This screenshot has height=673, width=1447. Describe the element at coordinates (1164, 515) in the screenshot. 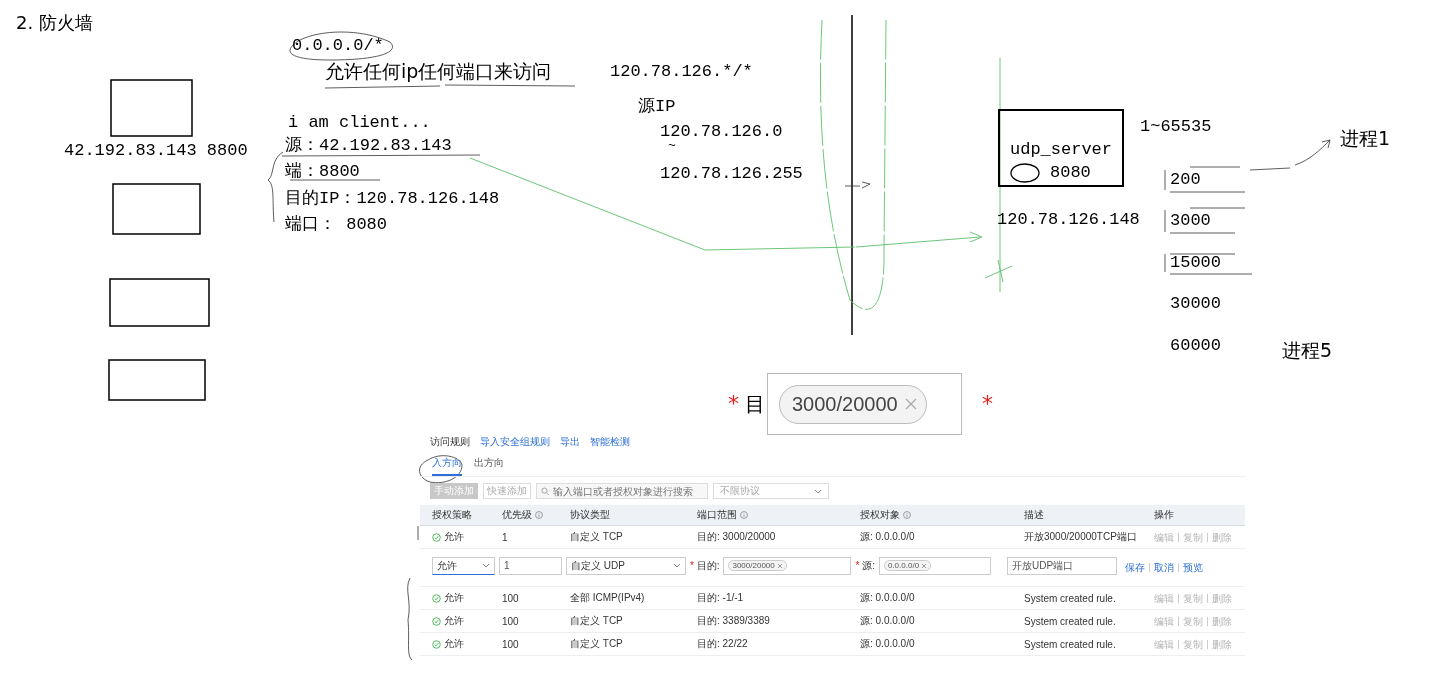

I see `column-header: 操作` at that location.